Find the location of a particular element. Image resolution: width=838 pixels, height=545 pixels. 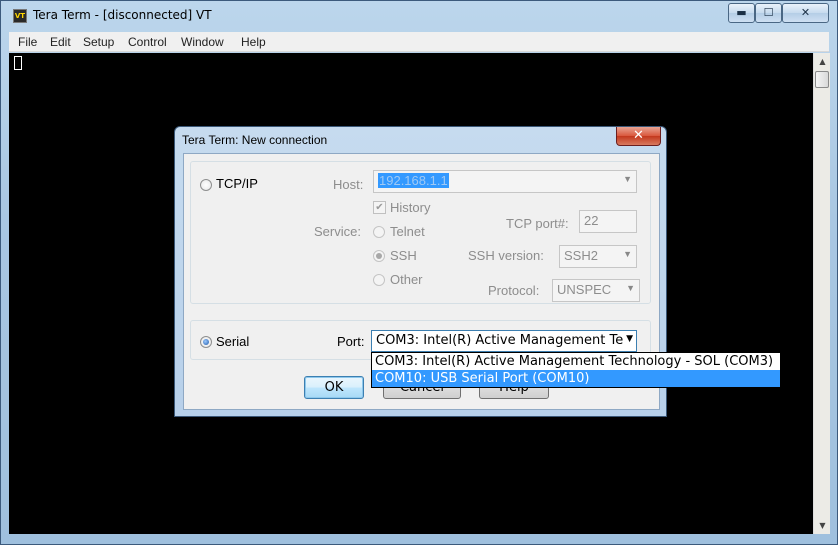

tcp-port-label: TCP port#: is located at coordinates (537, 223).